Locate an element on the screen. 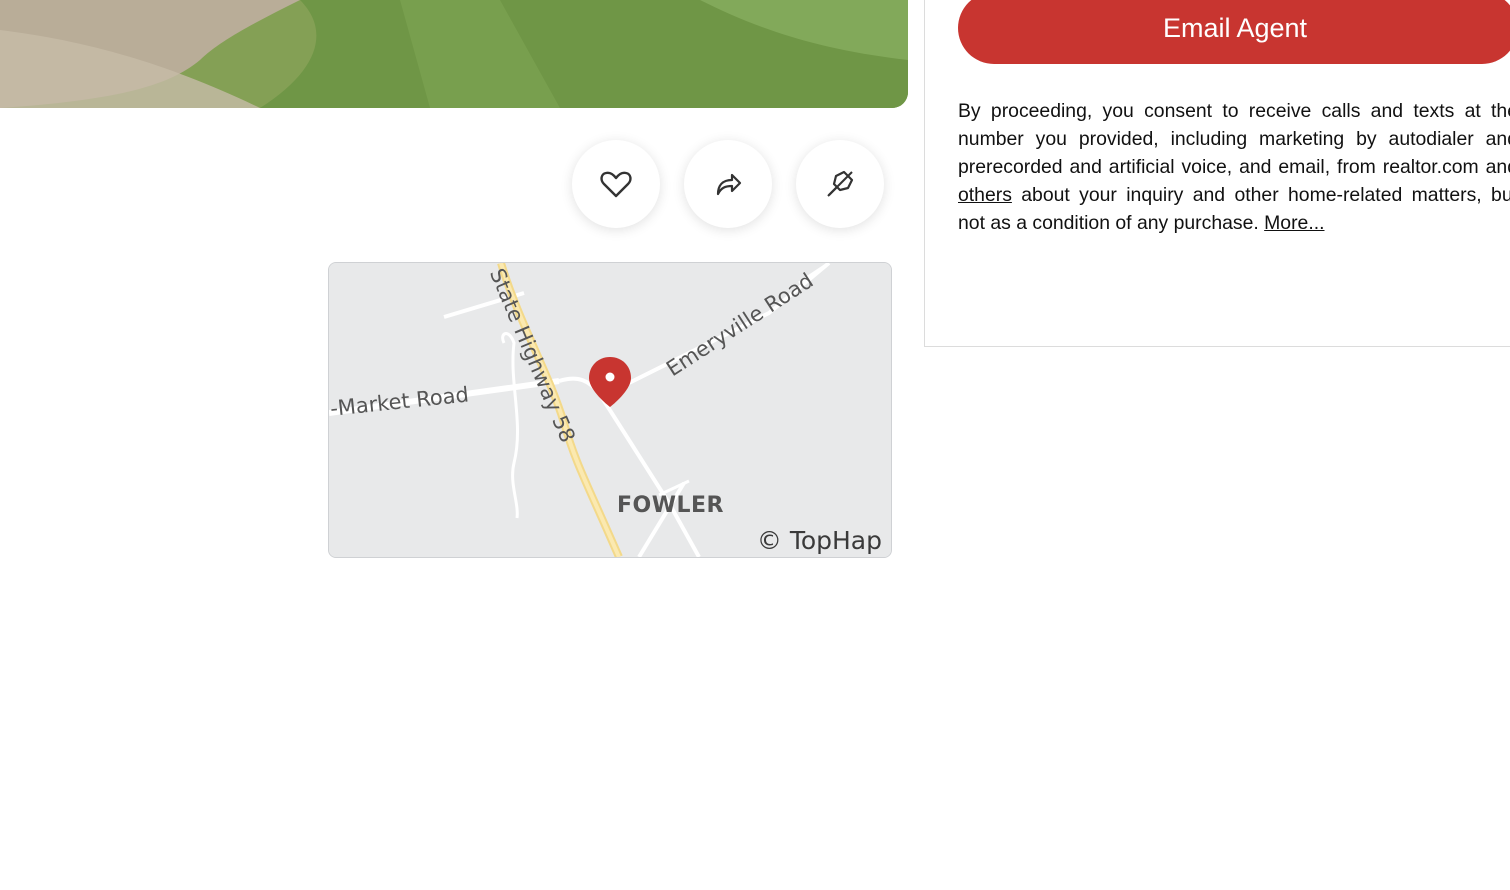 The image size is (1510, 890). map-pin-icon is located at coordinates (610, 381).